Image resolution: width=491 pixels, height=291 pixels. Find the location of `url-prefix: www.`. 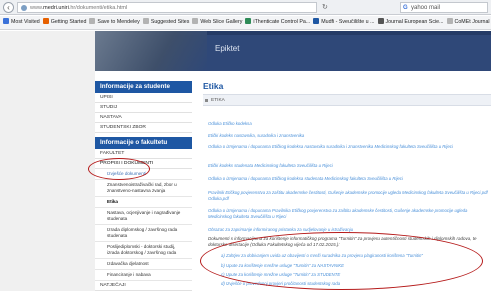

url-prefix: www. is located at coordinates (37, 8).